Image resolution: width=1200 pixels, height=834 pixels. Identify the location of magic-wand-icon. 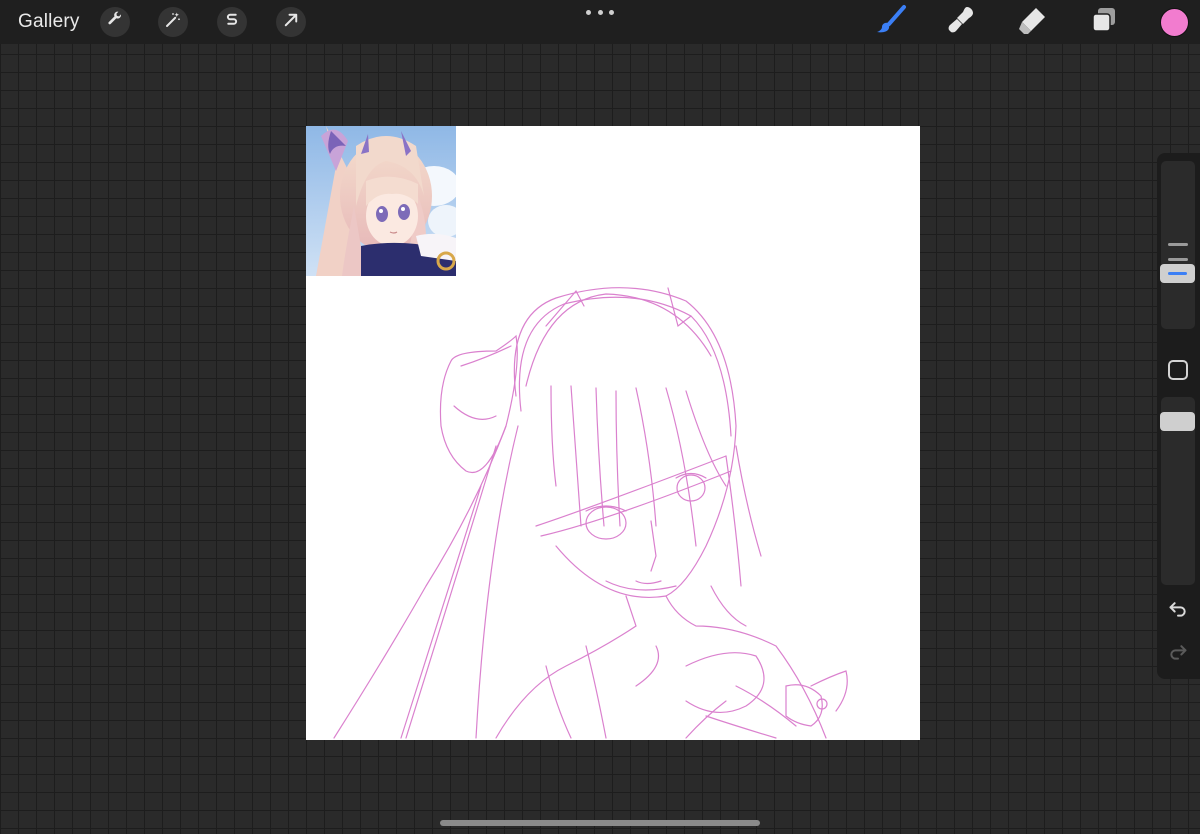
(173, 22).